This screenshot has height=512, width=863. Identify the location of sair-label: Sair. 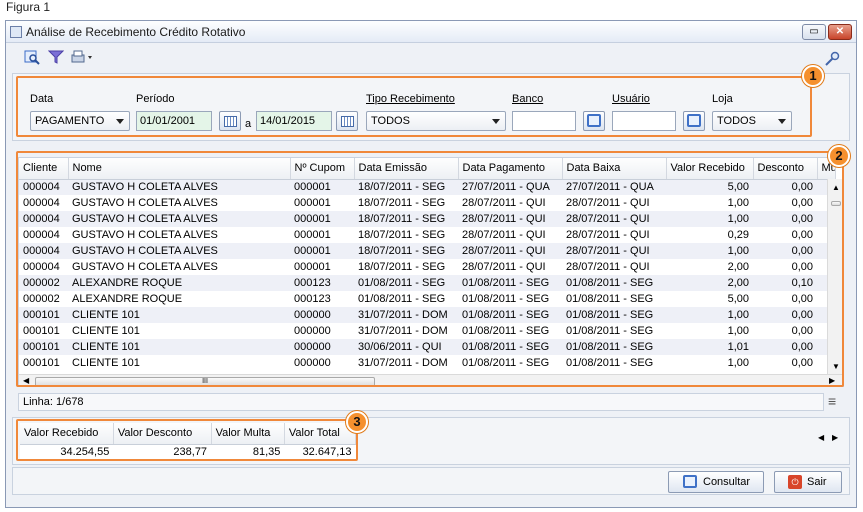
(817, 482).